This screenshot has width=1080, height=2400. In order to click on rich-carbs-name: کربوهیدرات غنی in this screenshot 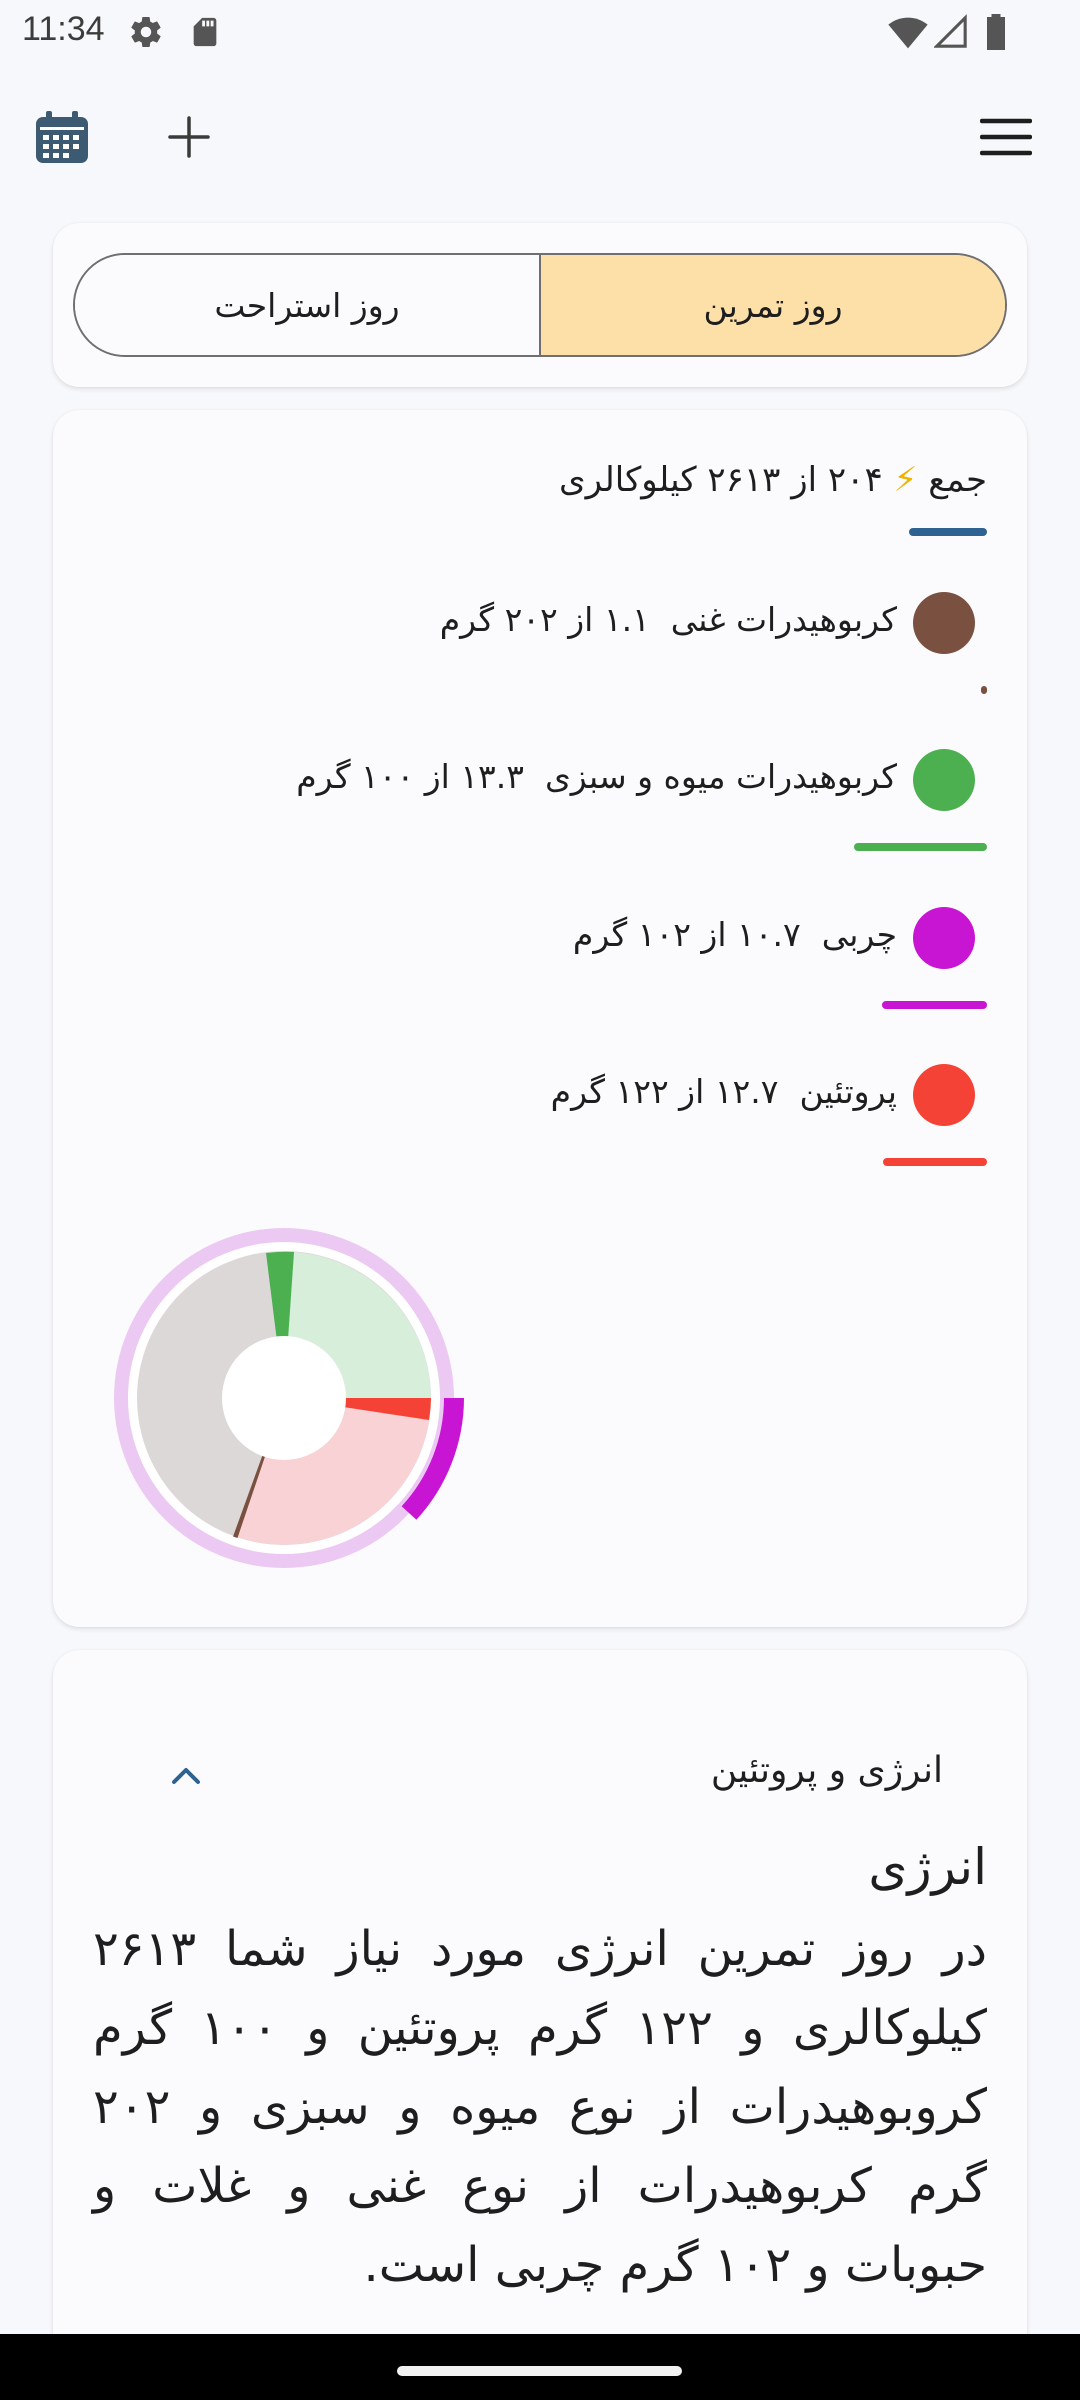, I will do `click(783, 619)`.